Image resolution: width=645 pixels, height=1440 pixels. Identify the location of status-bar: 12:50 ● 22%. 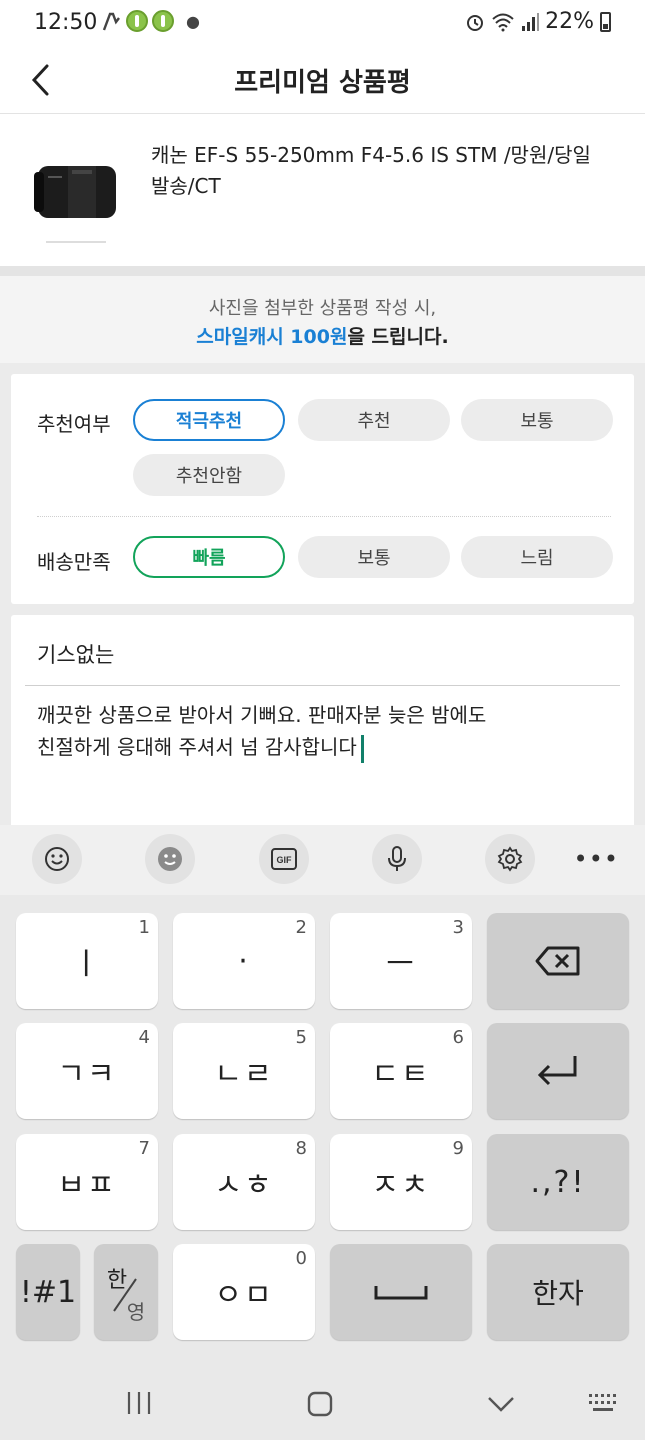
(322, 23).